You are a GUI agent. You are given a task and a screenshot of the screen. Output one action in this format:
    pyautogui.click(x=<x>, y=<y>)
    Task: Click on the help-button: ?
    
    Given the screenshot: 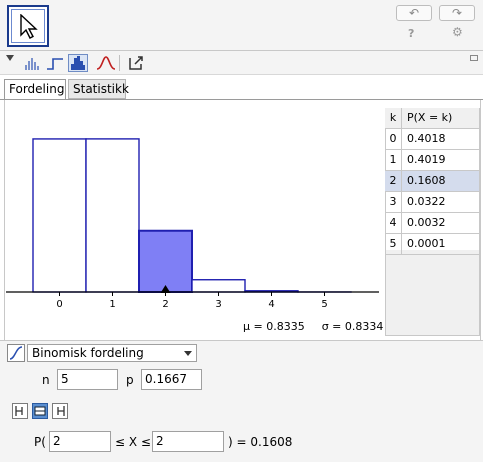 What is the action you would take?
    pyautogui.click(x=411, y=33)
    